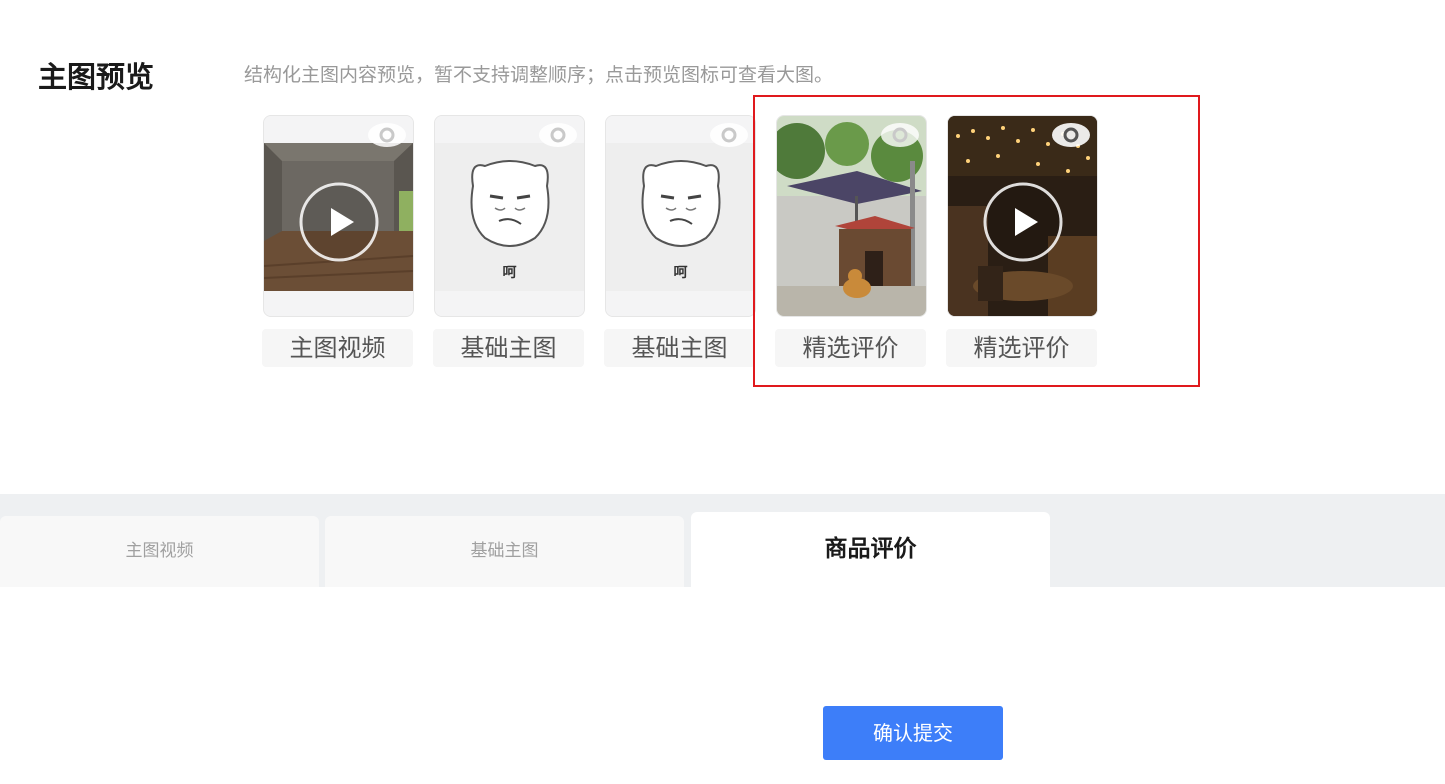  What do you see at coordinates (913, 733) in the screenshot?
I see `confirm-submit-button: 确认提交` at bounding box center [913, 733].